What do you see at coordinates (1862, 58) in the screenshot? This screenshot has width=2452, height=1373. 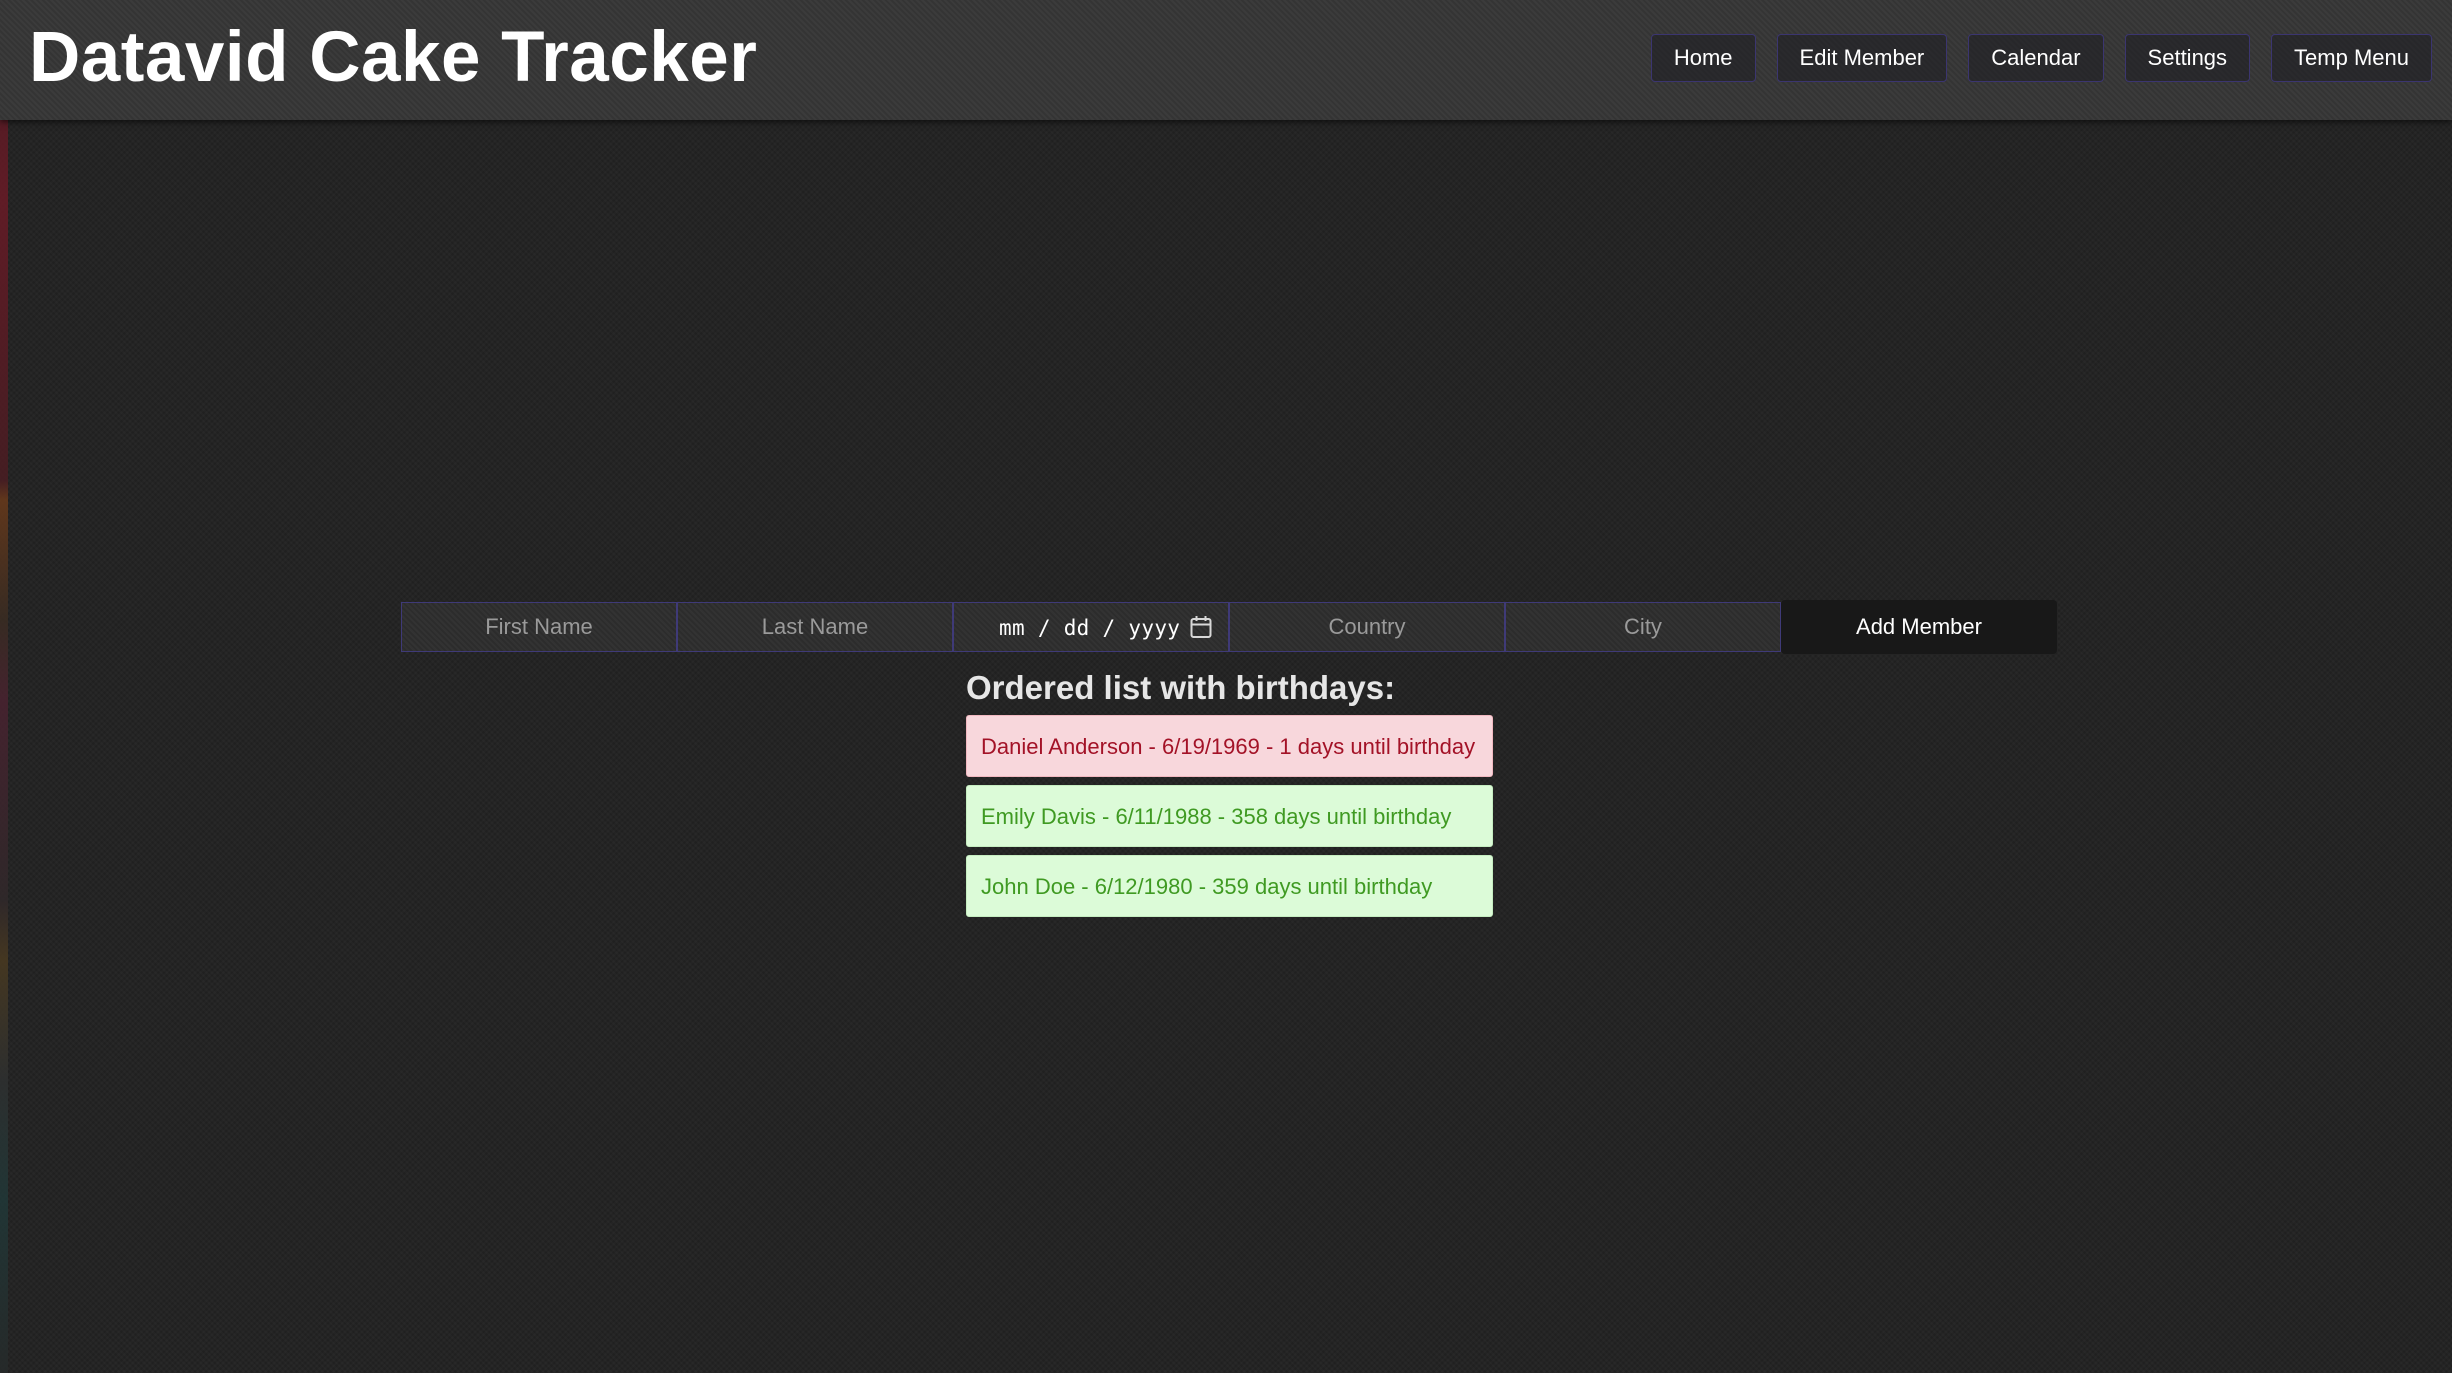 I see `nav-edit-member-button: Edit Member` at bounding box center [1862, 58].